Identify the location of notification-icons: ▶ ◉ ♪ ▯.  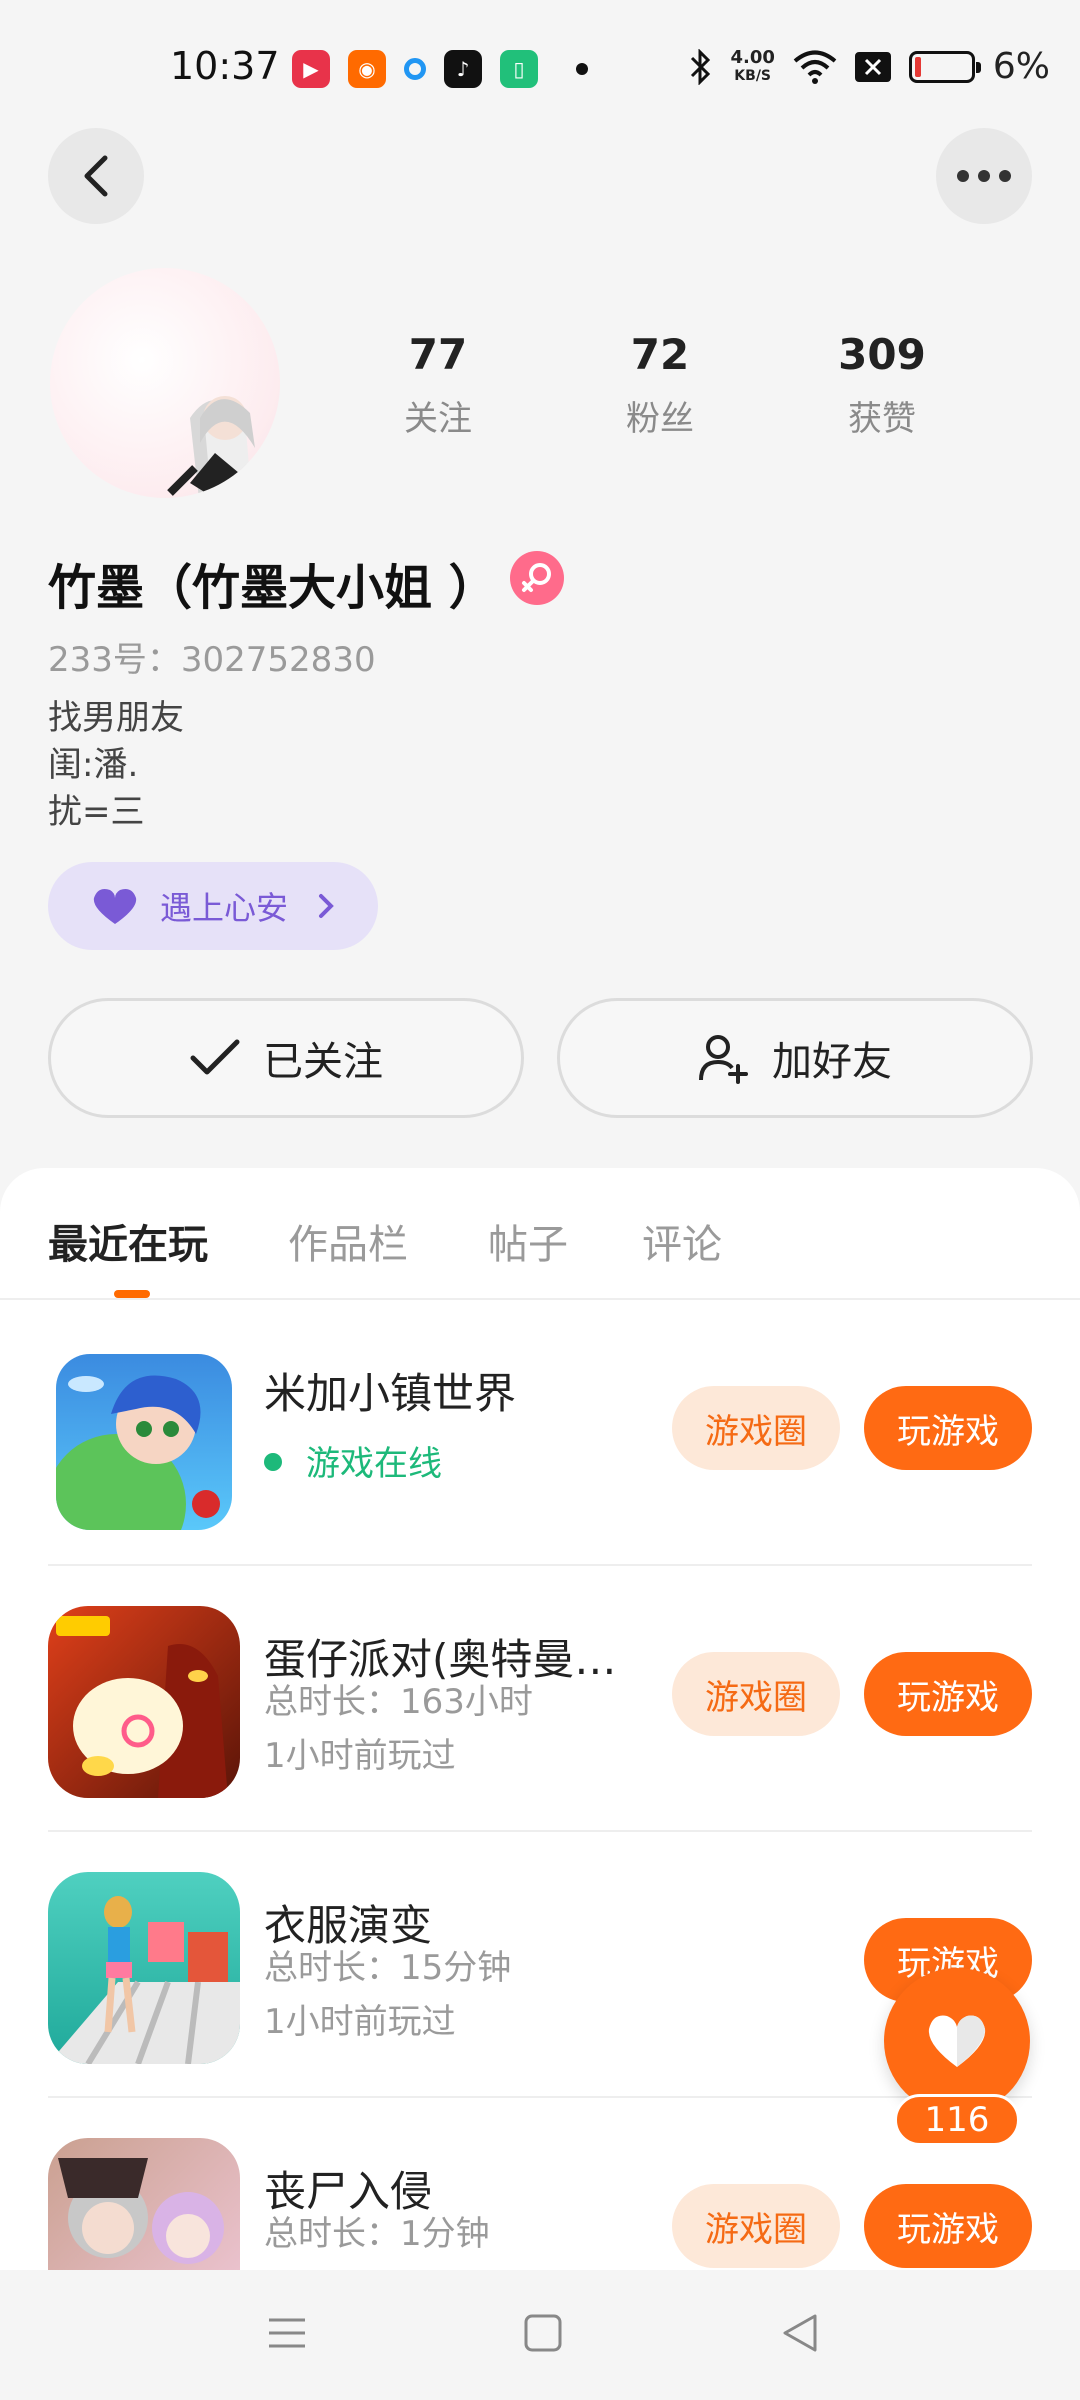
(440, 69).